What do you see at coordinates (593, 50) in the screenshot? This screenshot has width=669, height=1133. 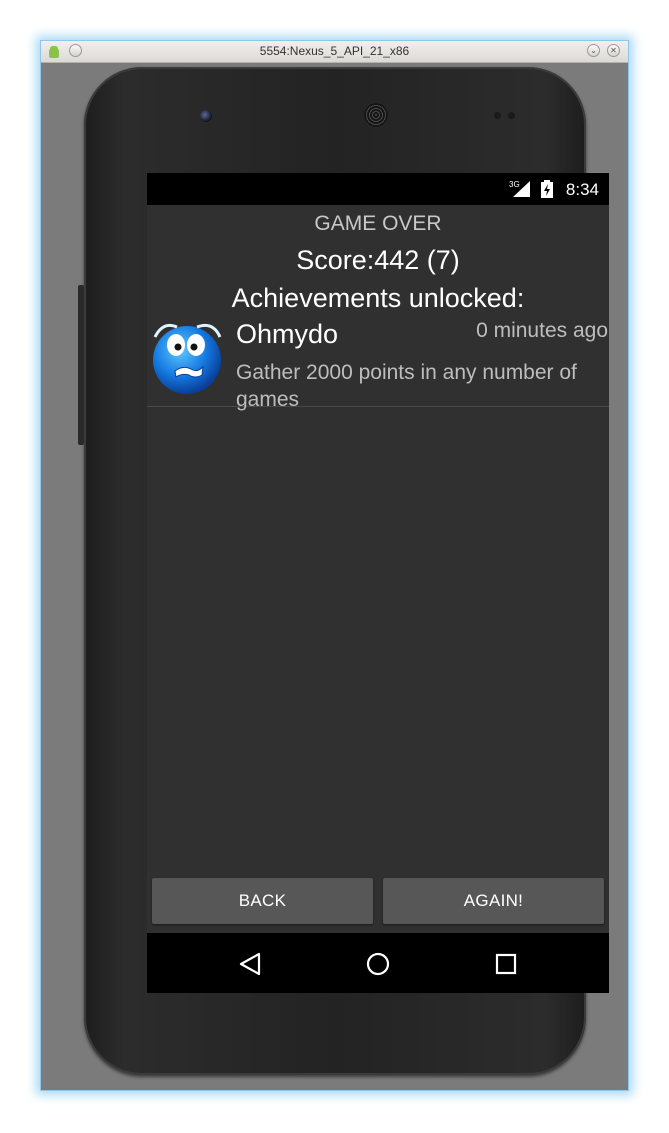 I see `minimize-icon: ⌄` at bounding box center [593, 50].